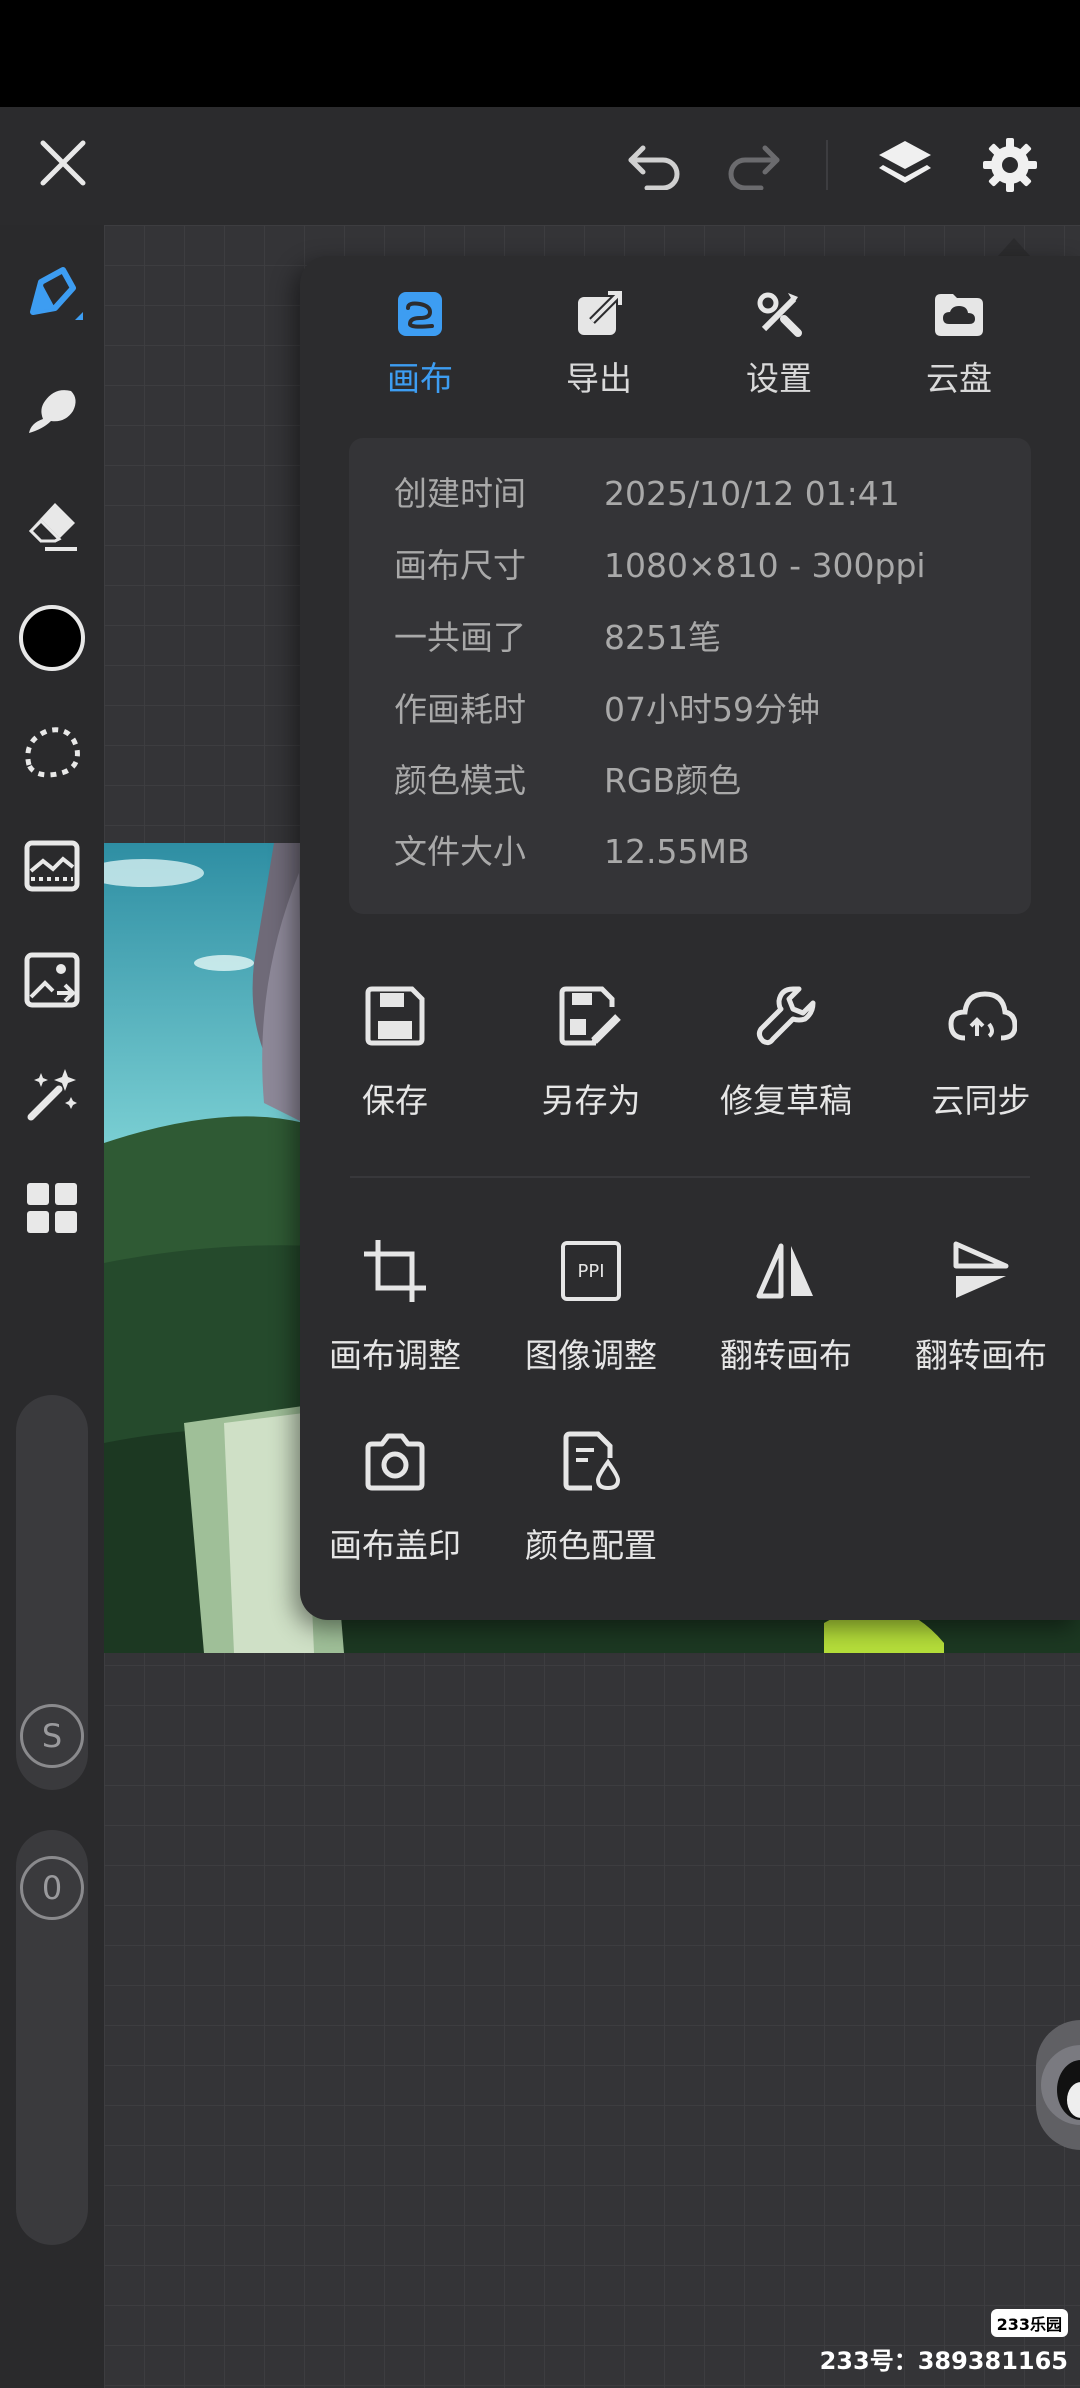 The height and width of the screenshot is (2388, 1080). I want to click on info-value: 07小时59分钟, so click(712, 709).